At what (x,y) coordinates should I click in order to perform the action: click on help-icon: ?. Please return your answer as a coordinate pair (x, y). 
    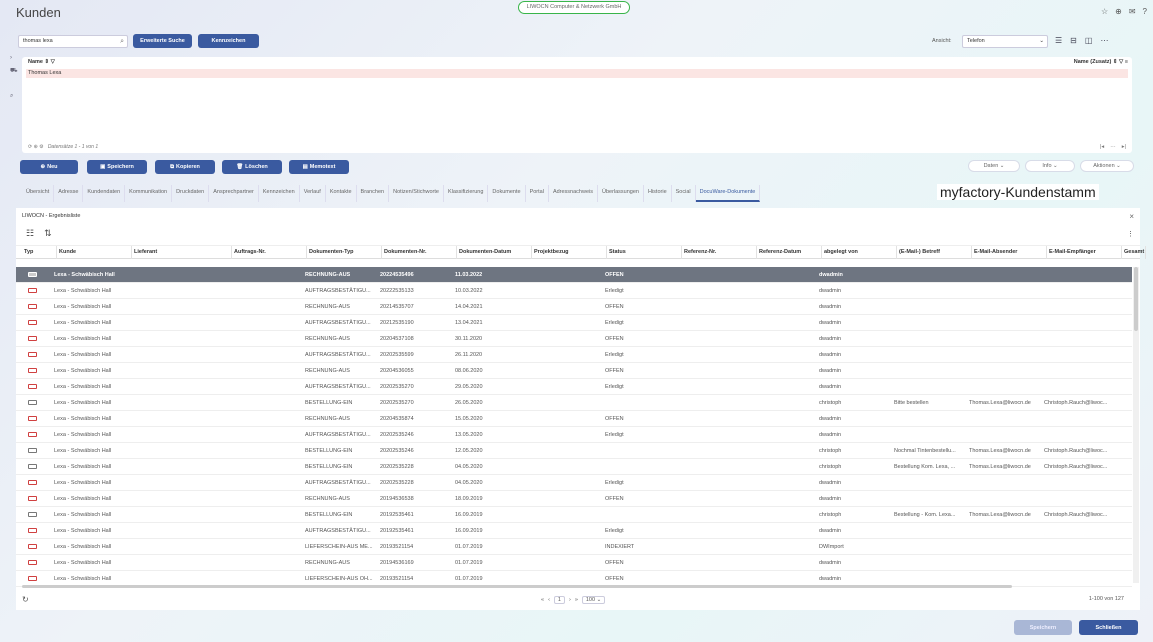
    Looking at the image, I should click on (1145, 11).